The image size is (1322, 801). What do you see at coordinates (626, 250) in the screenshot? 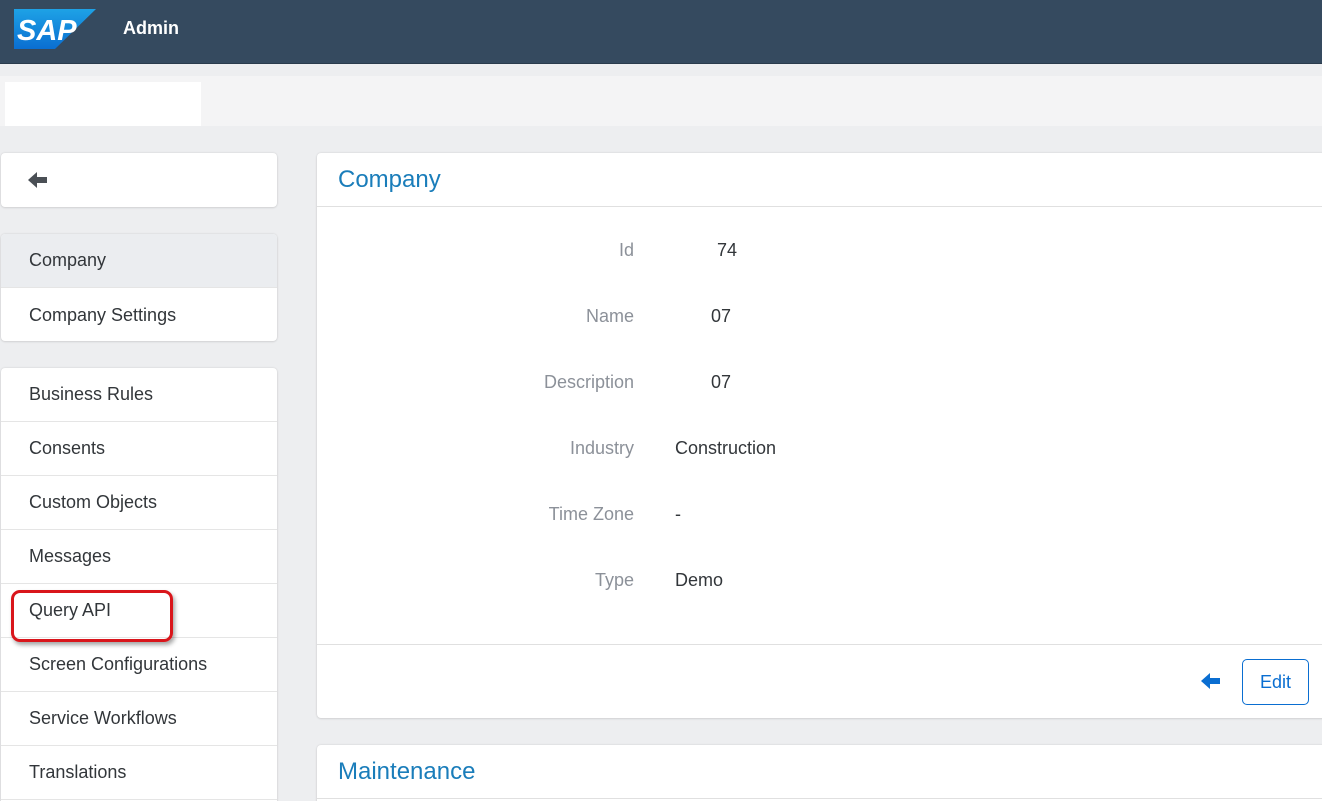
I see `field-label-id: Id` at bounding box center [626, 250].